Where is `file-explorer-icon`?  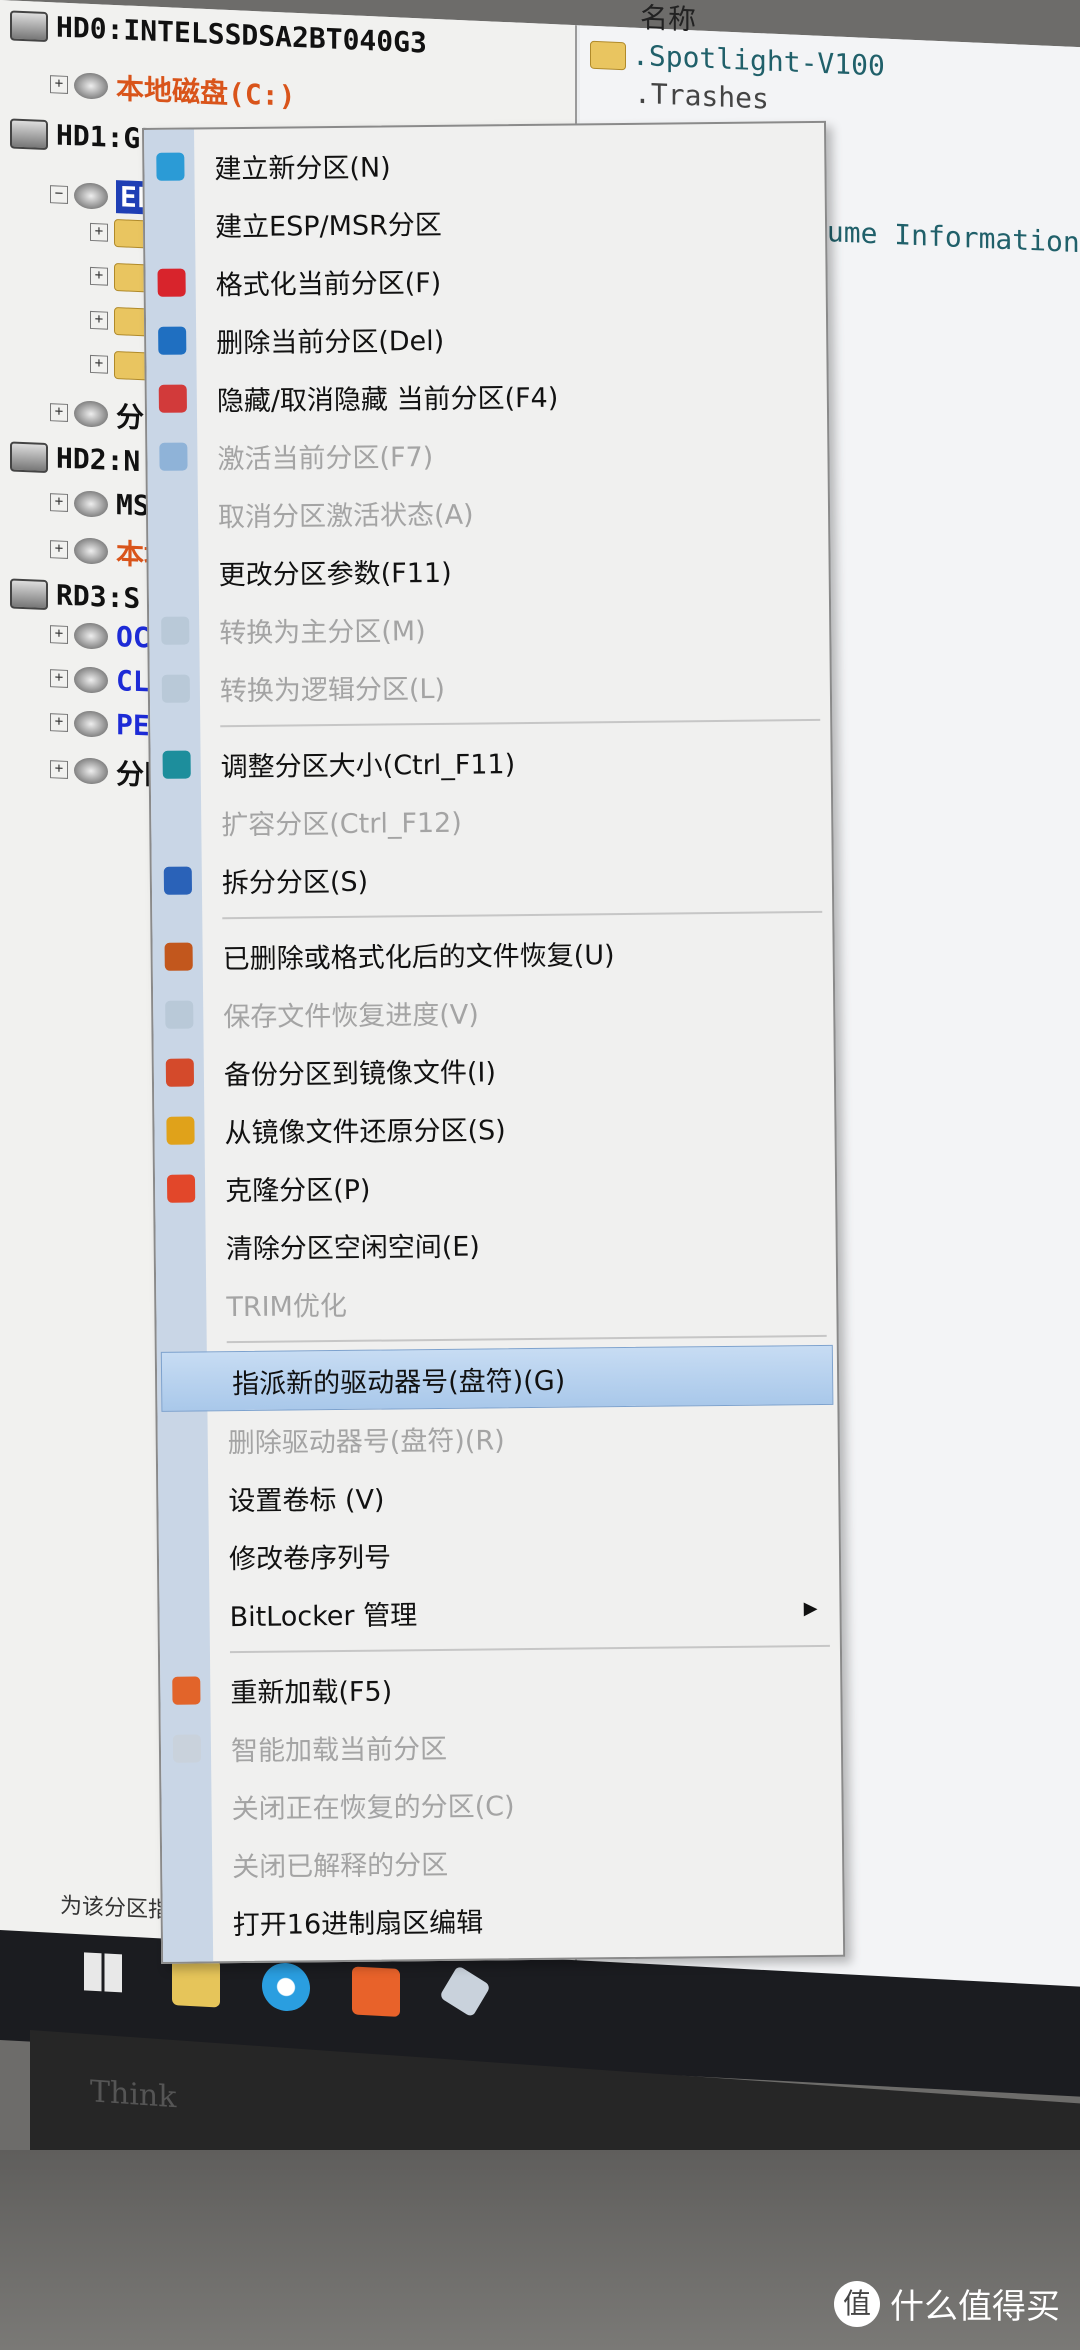
file-explorer-icon is located at coordinates (196, 1982).